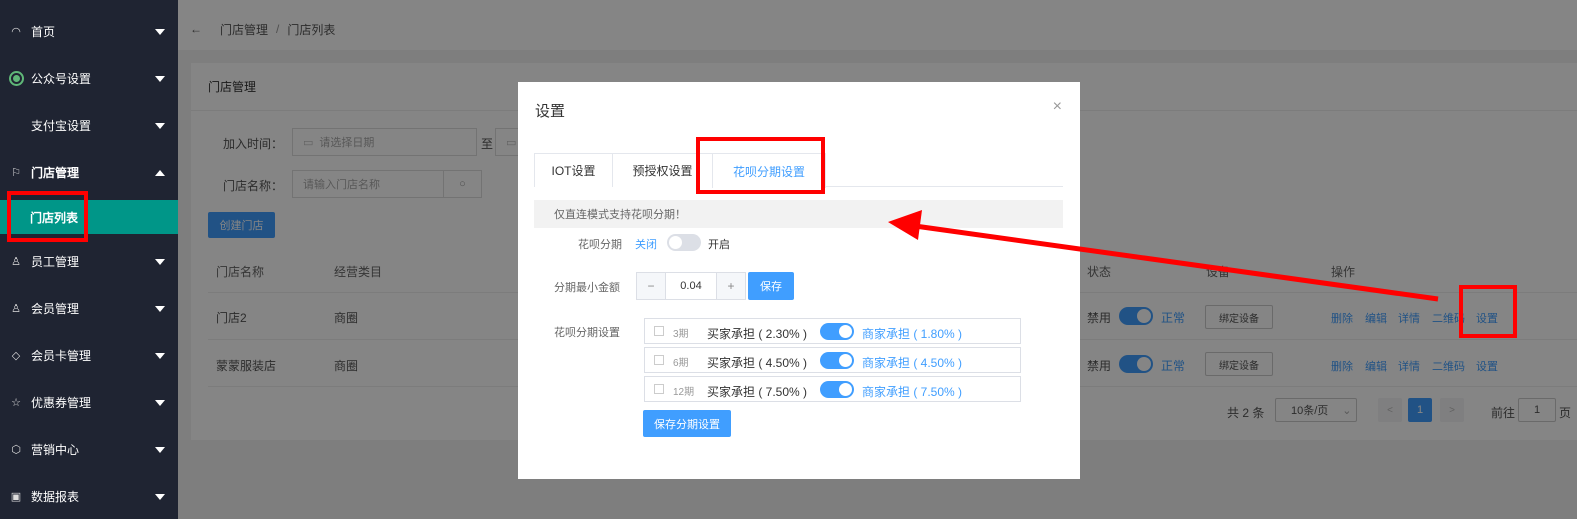 The image size is (1577, 519). I want to click on annotation-arrow, so click(1163, 256).